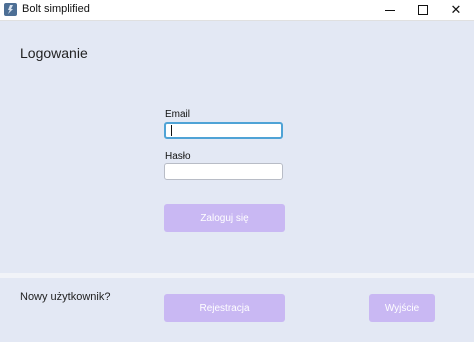  I want to click on text-caret, so click(171, 130).